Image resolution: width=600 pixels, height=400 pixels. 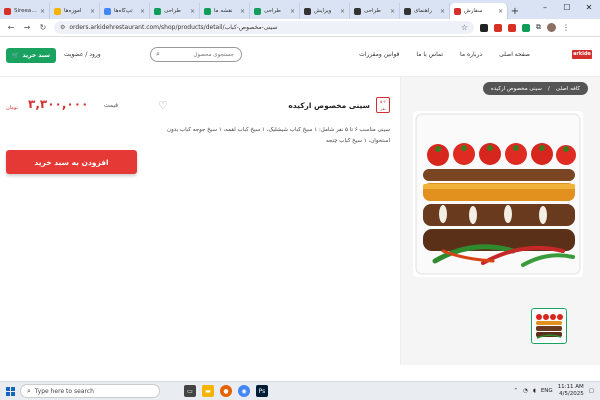 What do you see at coordinates (479, 11) in the screenshot?
I see `browser-tab-active: سفارش ×` at bounding box center [479, 11].